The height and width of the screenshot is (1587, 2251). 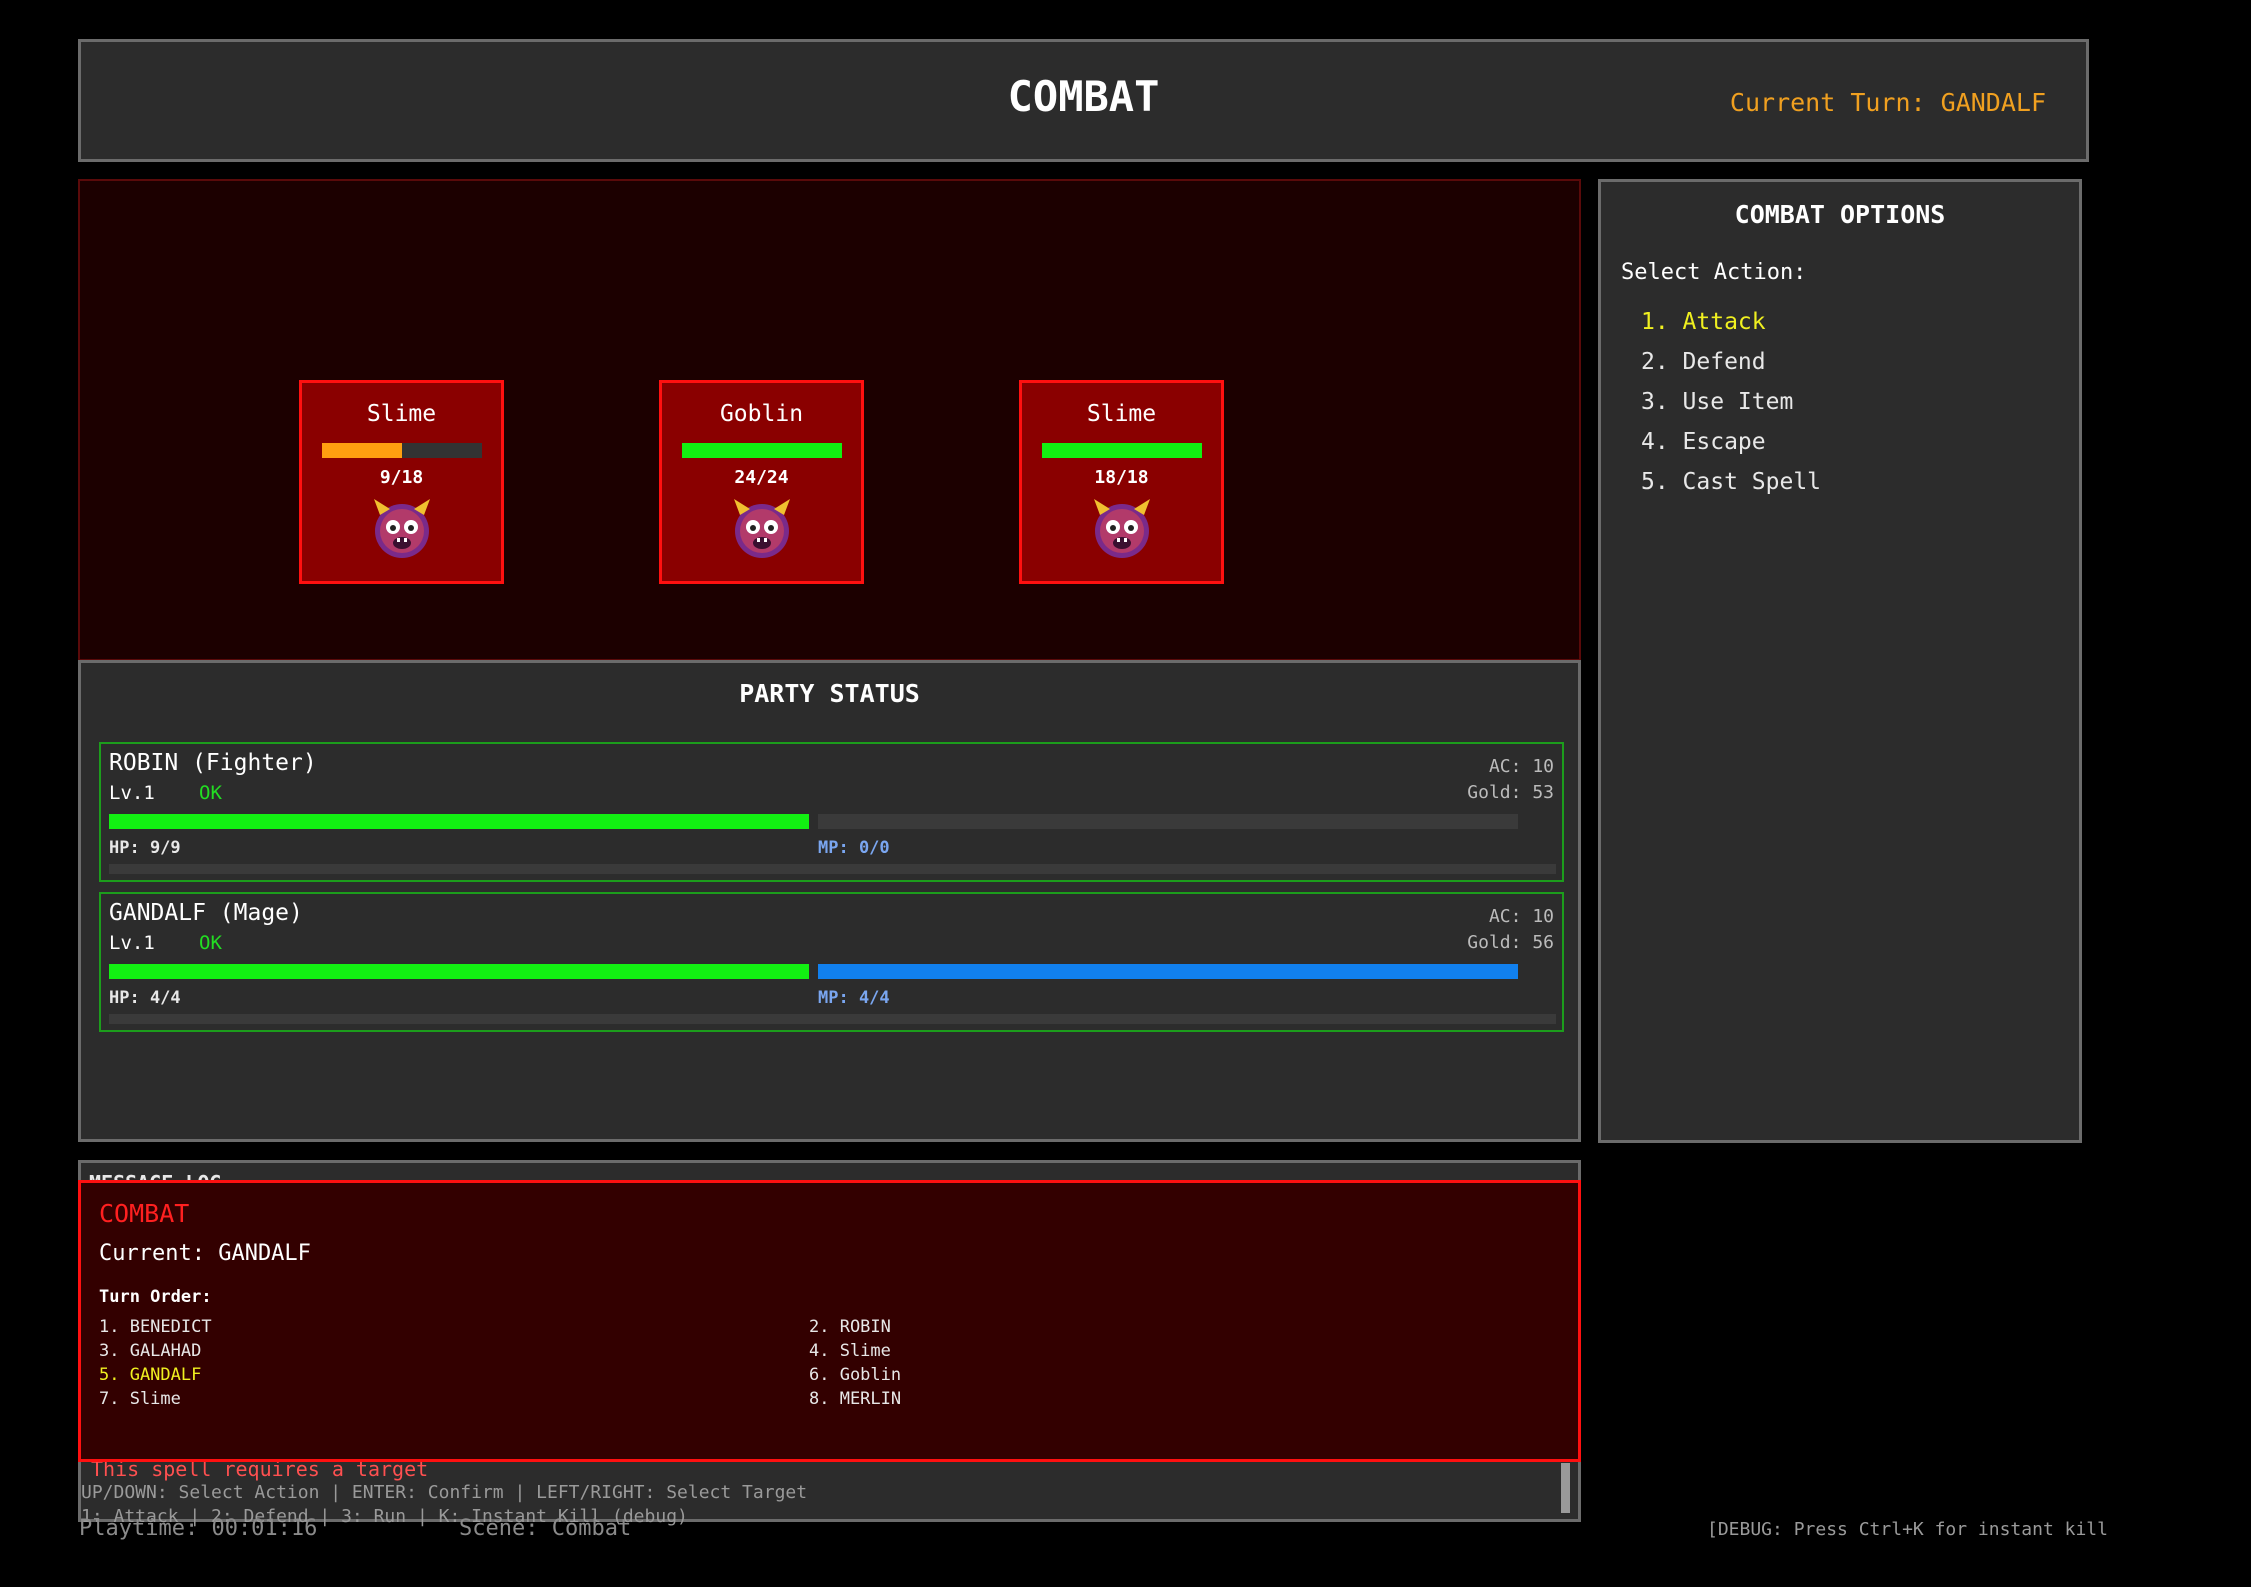 What do you see at coordinates (1887, 102) in the screenshot?
I see `current-turn-indicator: Current Turn: GANDALF` at bounding box center [1887, 102].